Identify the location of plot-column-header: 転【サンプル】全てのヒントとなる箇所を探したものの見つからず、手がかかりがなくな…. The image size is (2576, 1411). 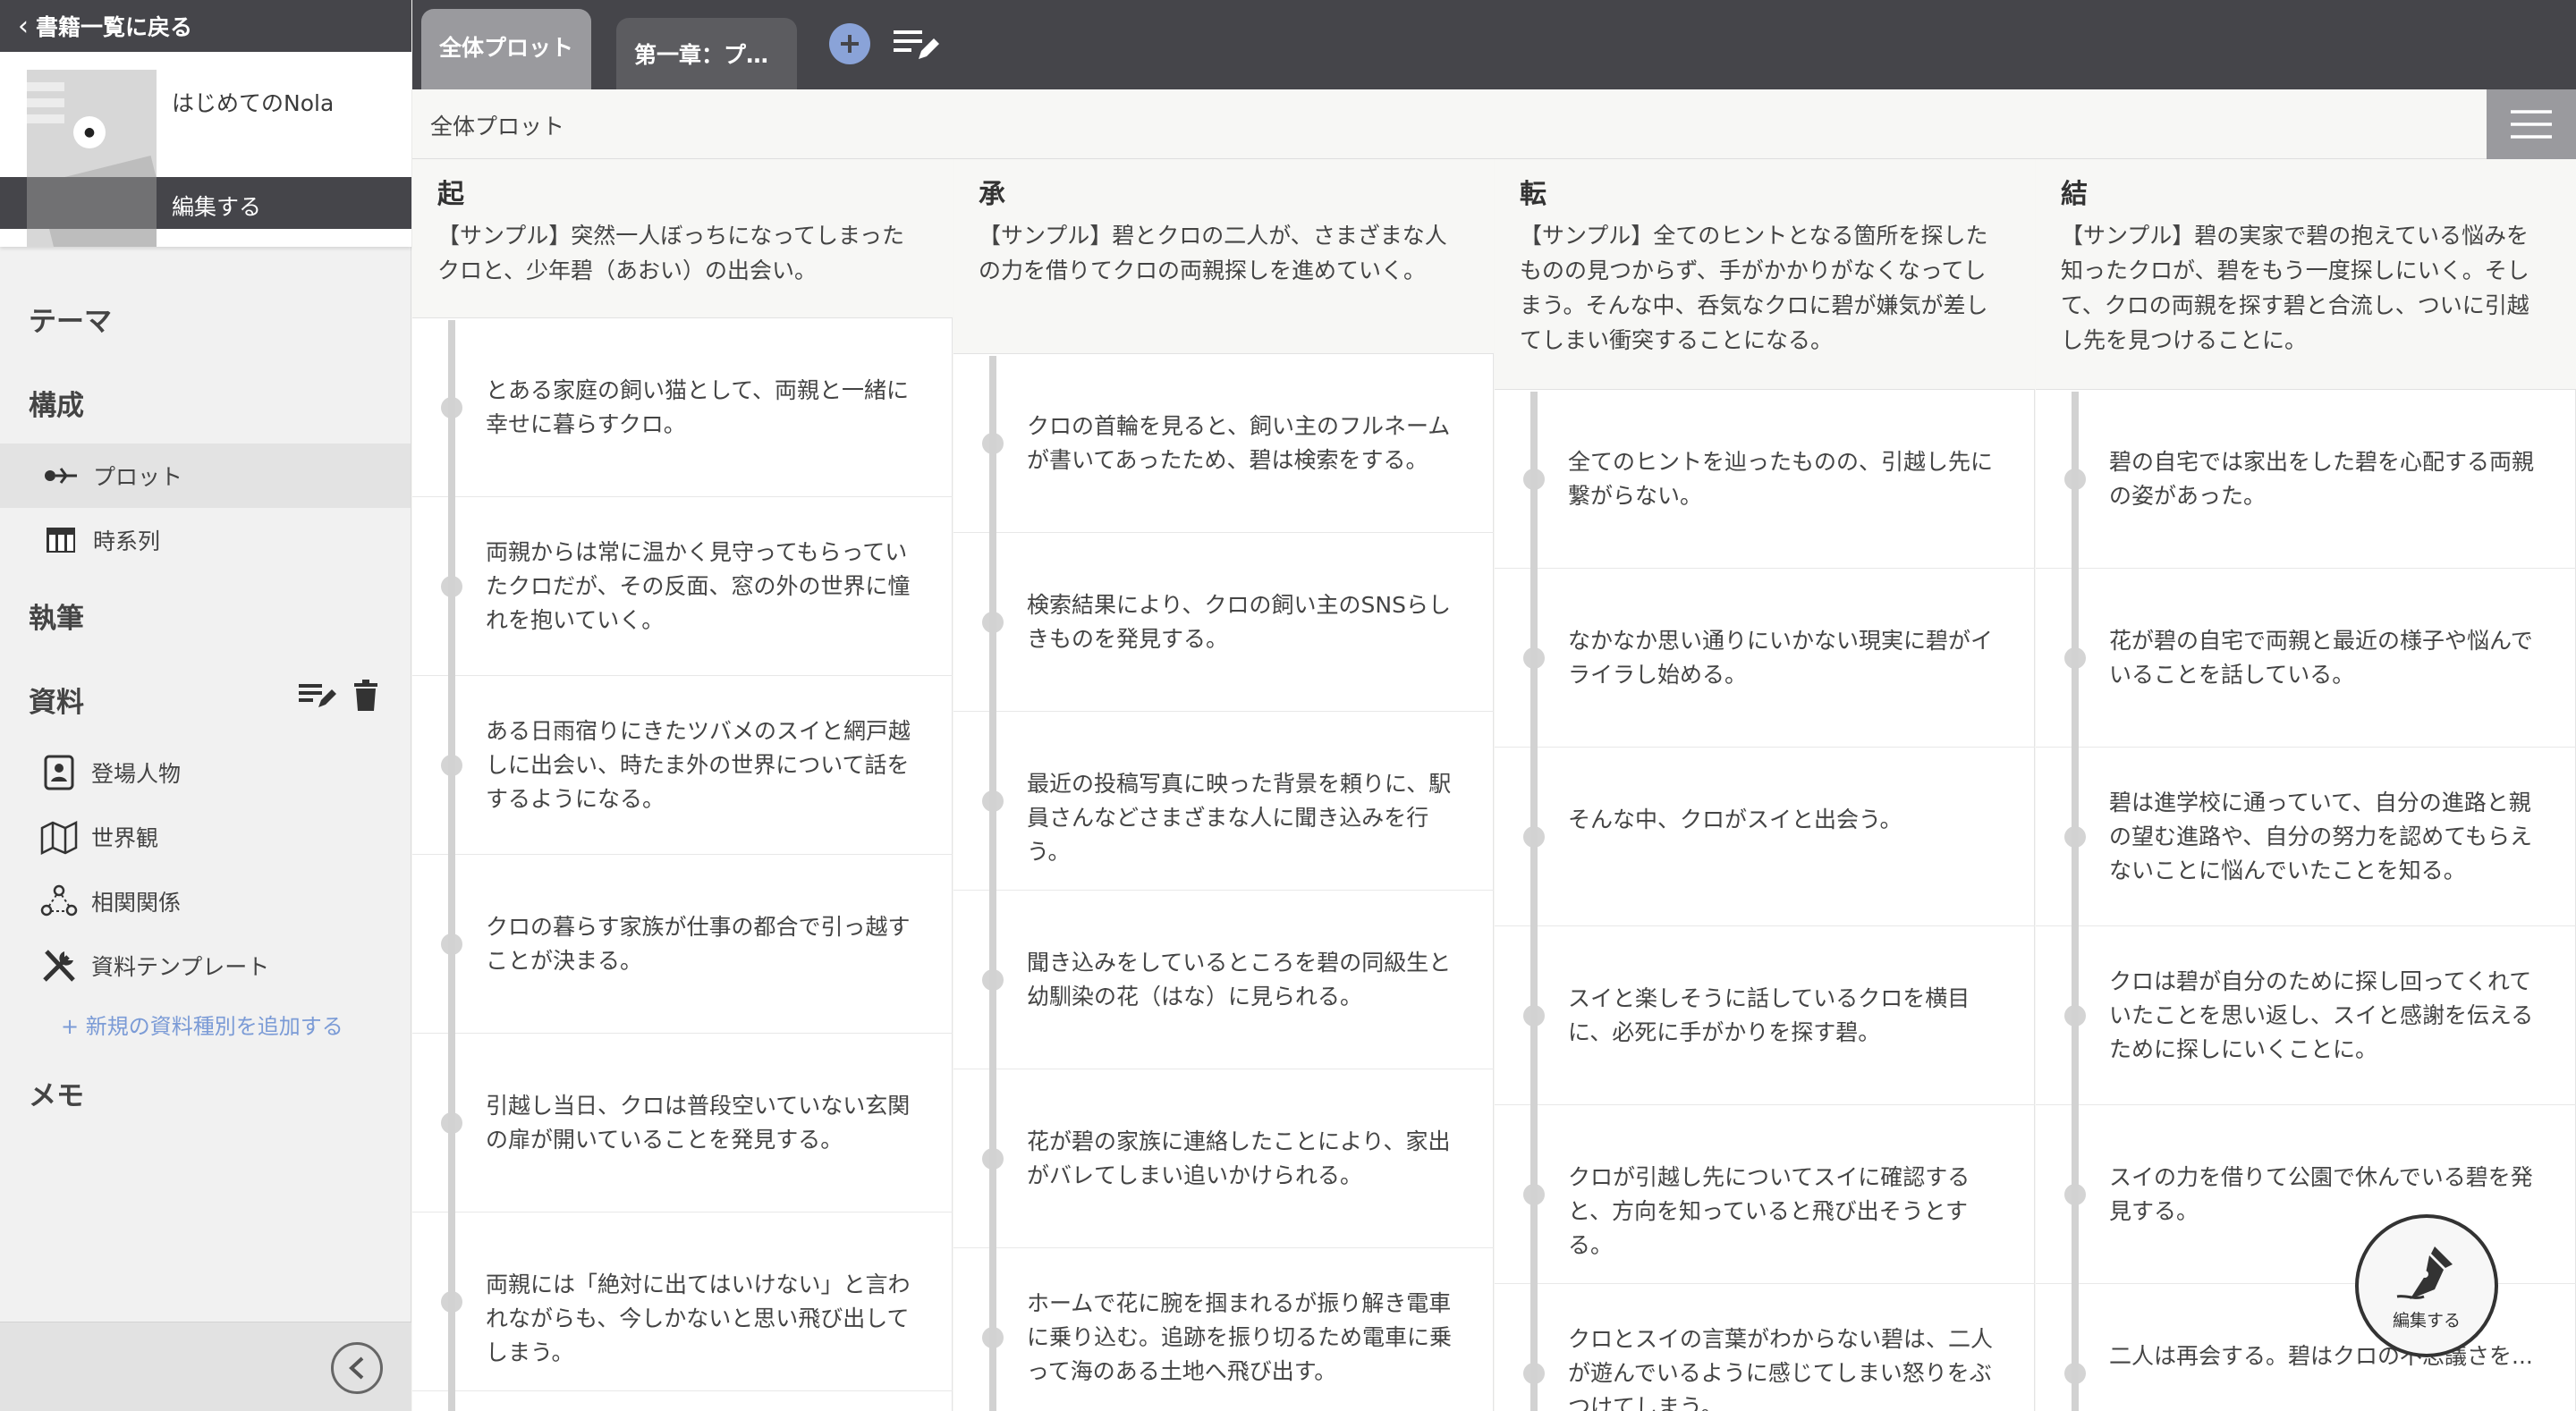
(1765, 275).